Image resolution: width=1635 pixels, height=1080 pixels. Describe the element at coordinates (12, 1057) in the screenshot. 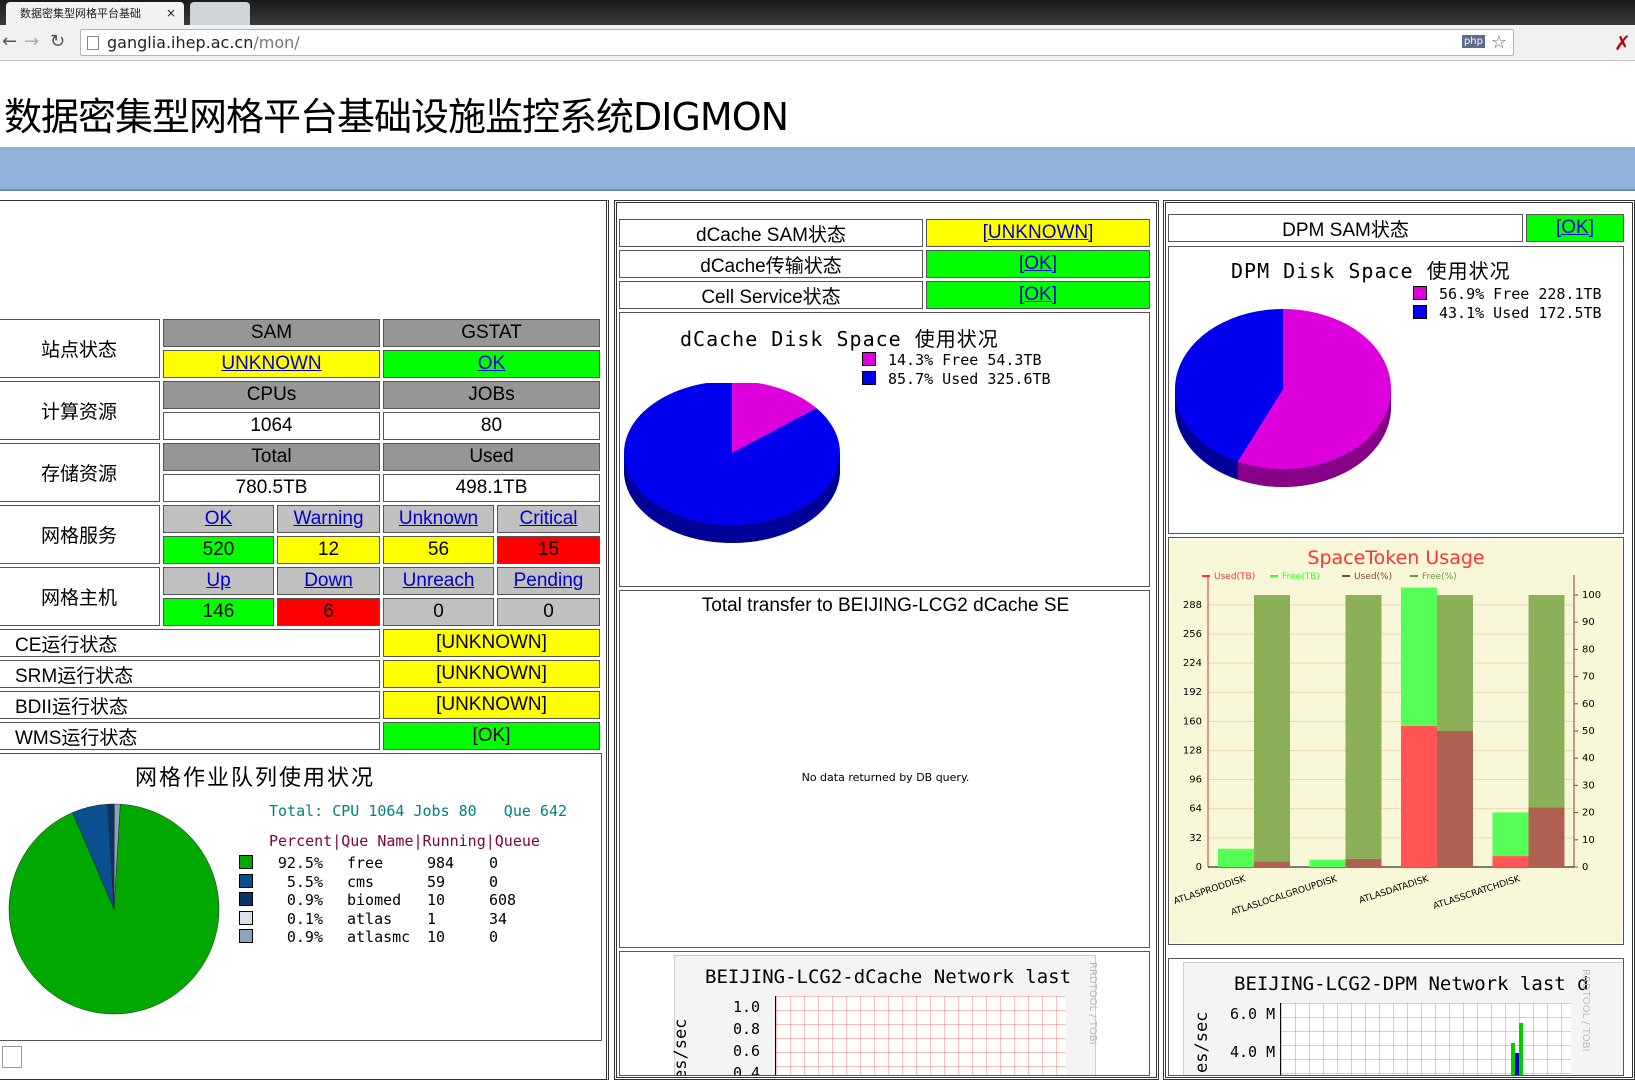

I see `broken-image-icon` at that location.